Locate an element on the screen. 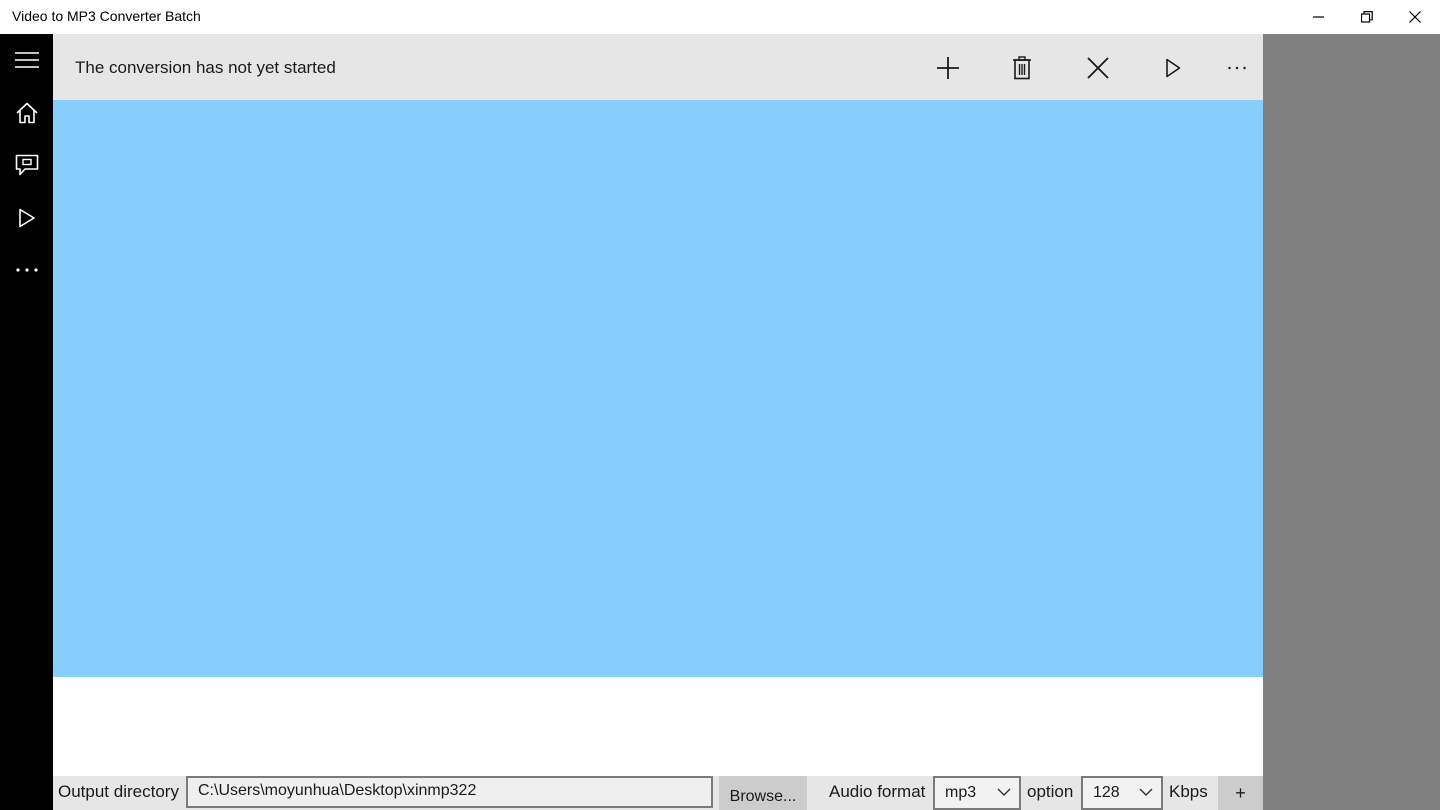  nav-feedback-button is located at coordinates (26, 165).